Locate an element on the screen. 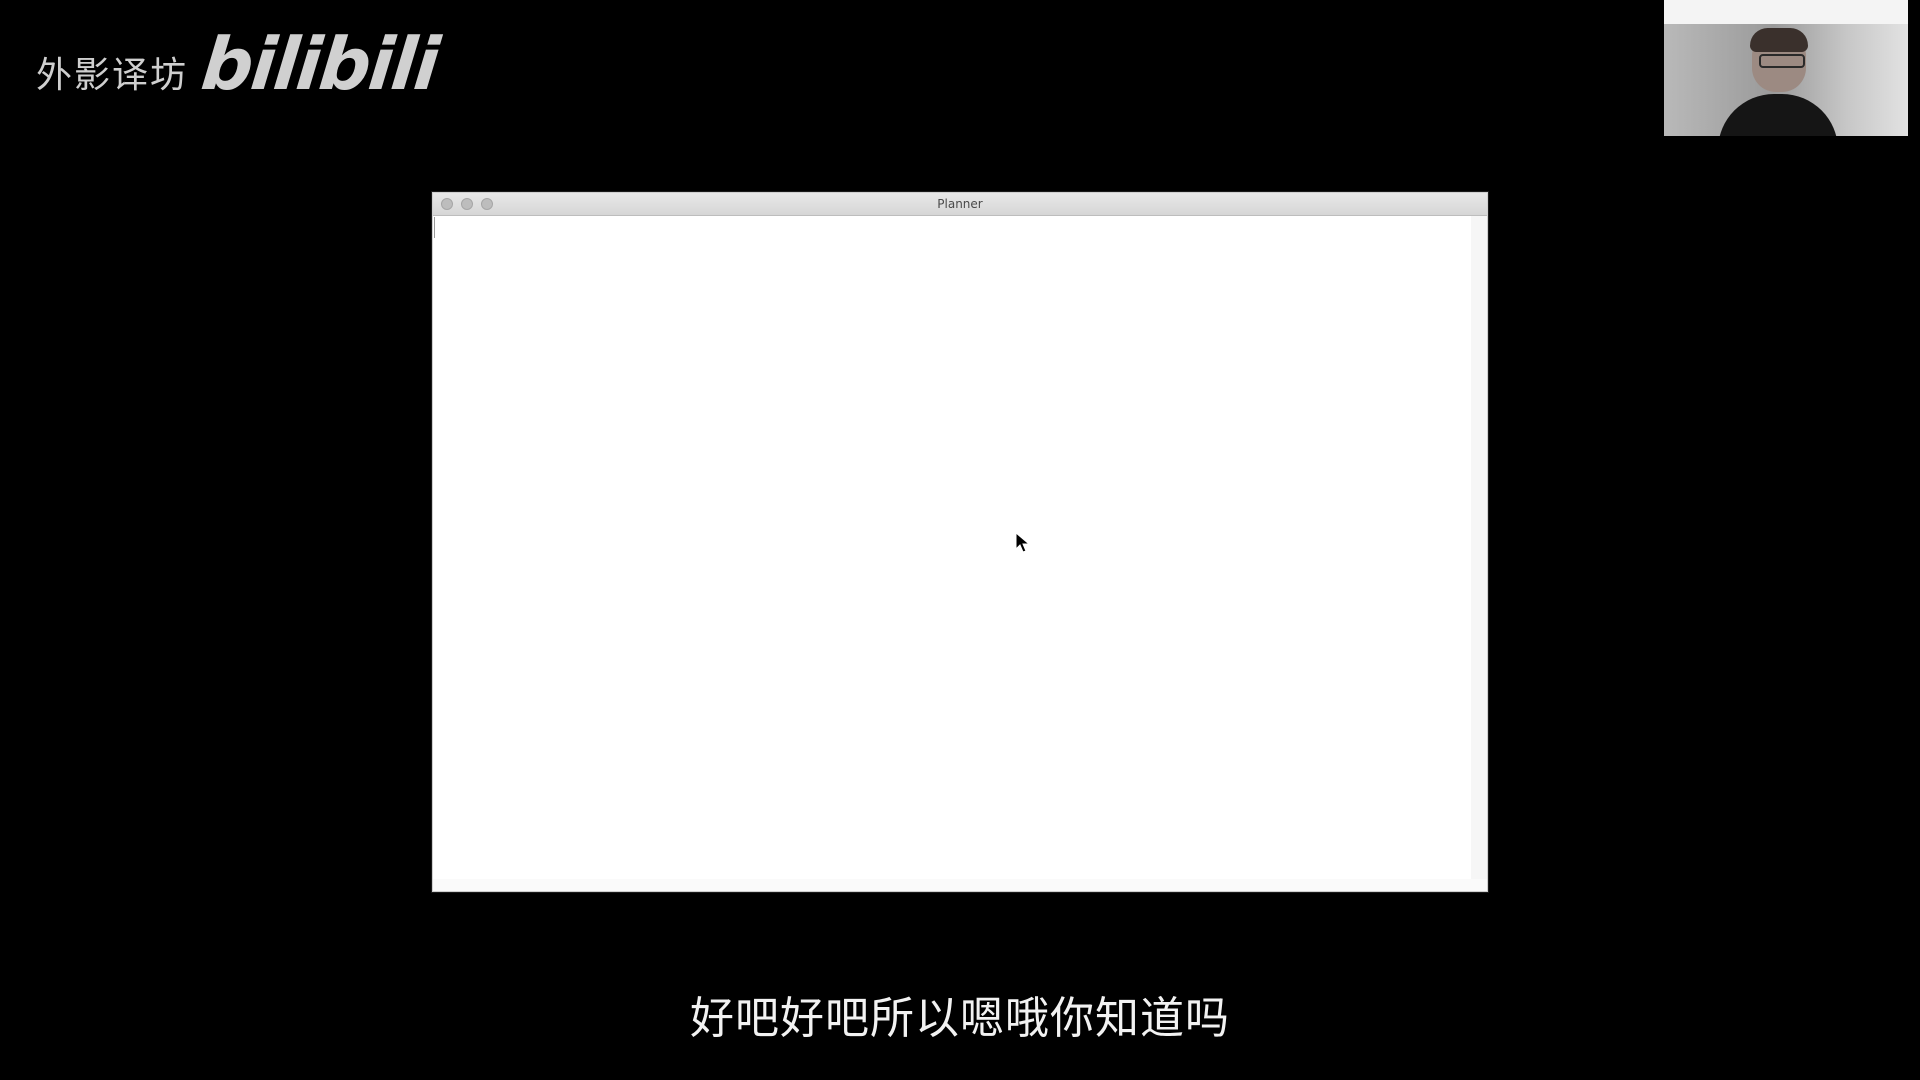 Image resolution: width=1920 pixels, height=1080 pixels. presenter-glasses is located at coordinates (1782, 61).